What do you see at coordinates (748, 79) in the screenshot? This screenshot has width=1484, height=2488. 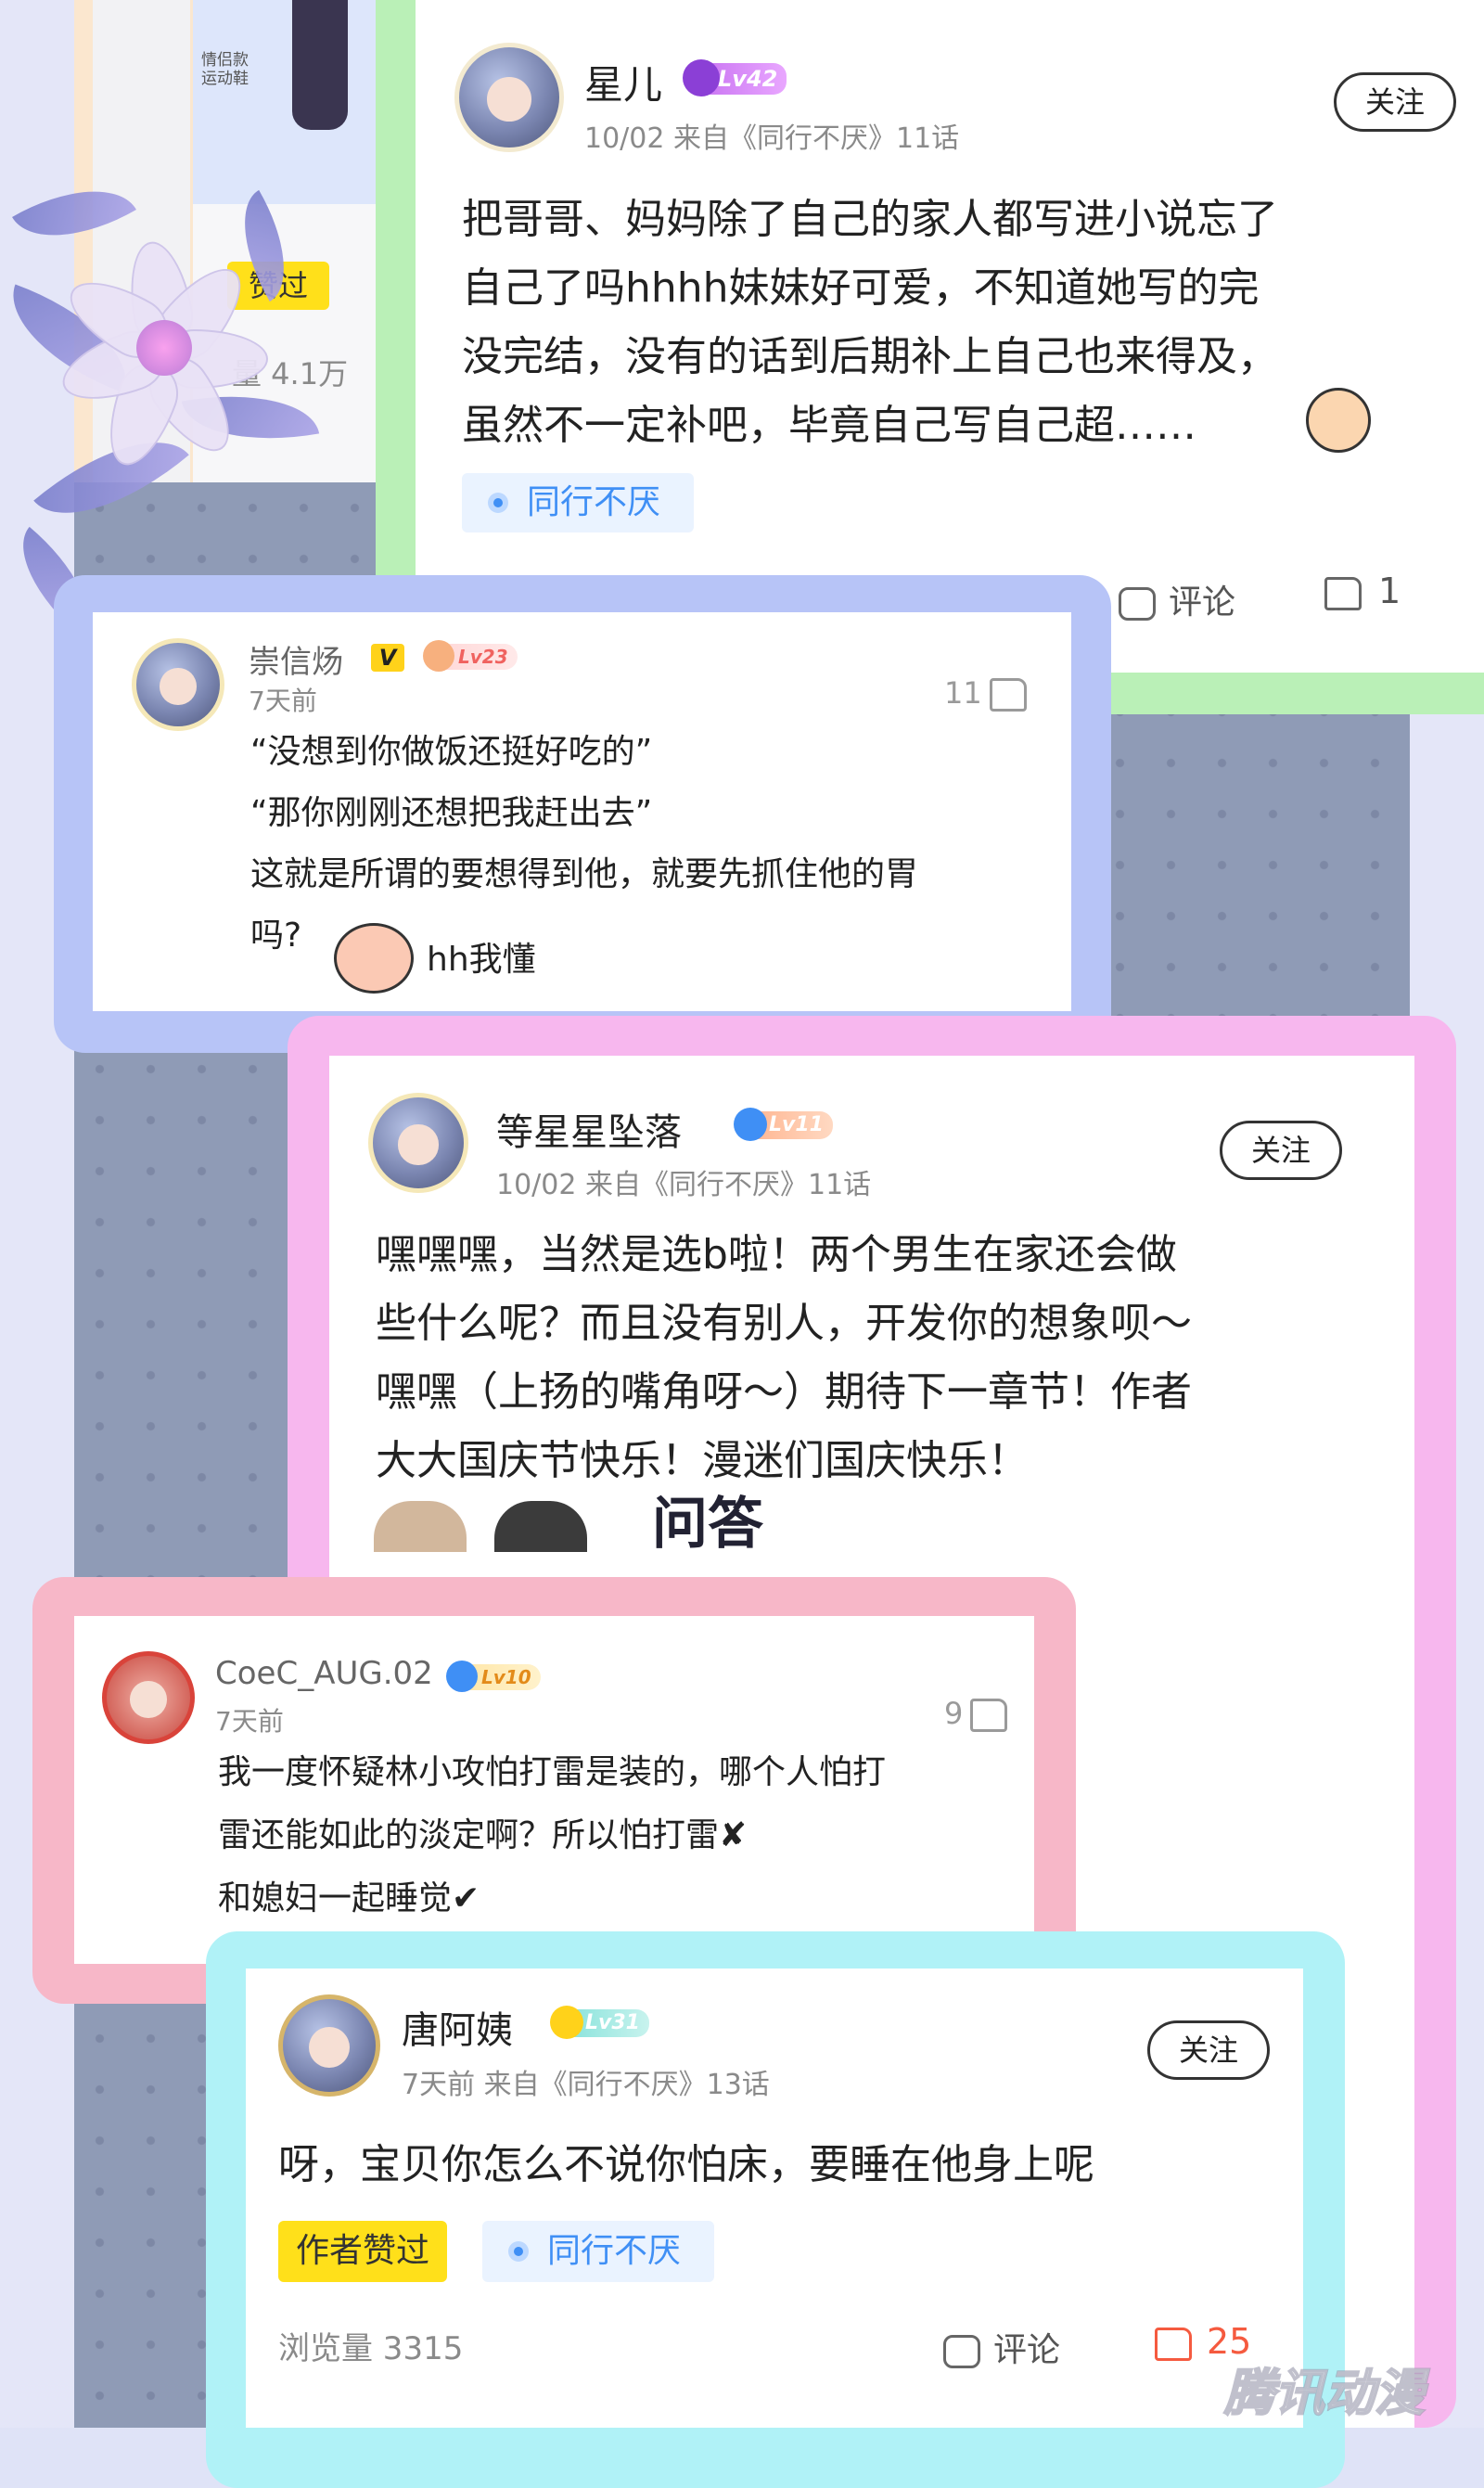 I see `level-text: Lv42` at bounding box center [748, 79].